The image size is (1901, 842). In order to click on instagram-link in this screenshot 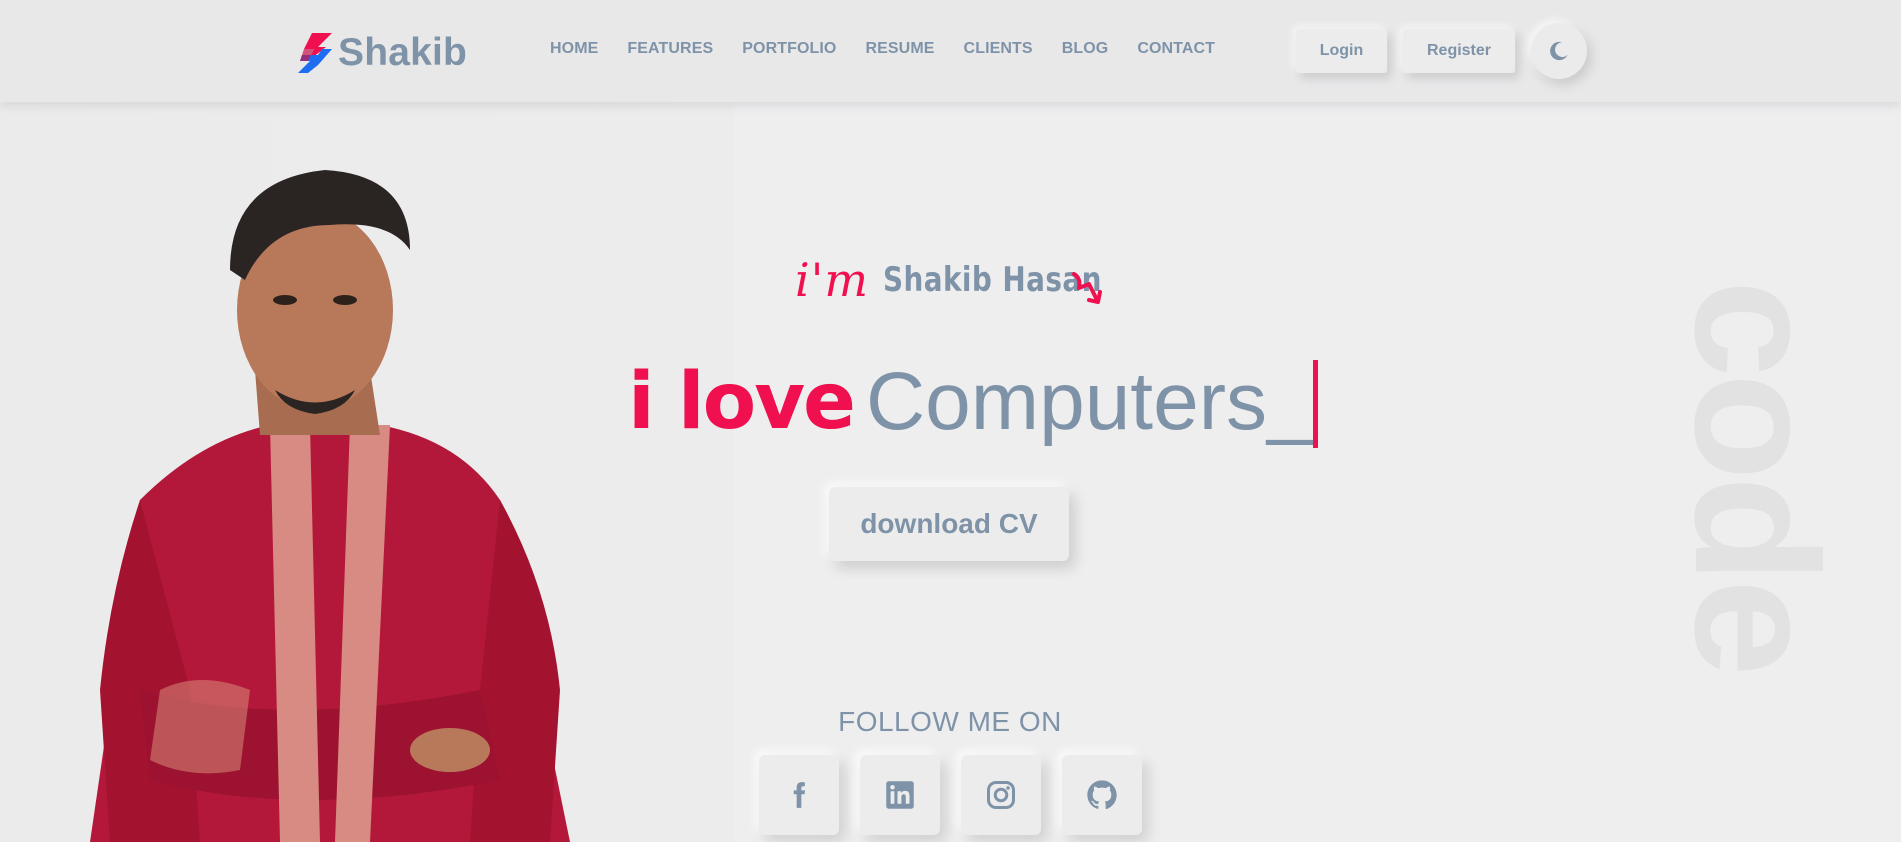, I will do `click(1001, 795)`.